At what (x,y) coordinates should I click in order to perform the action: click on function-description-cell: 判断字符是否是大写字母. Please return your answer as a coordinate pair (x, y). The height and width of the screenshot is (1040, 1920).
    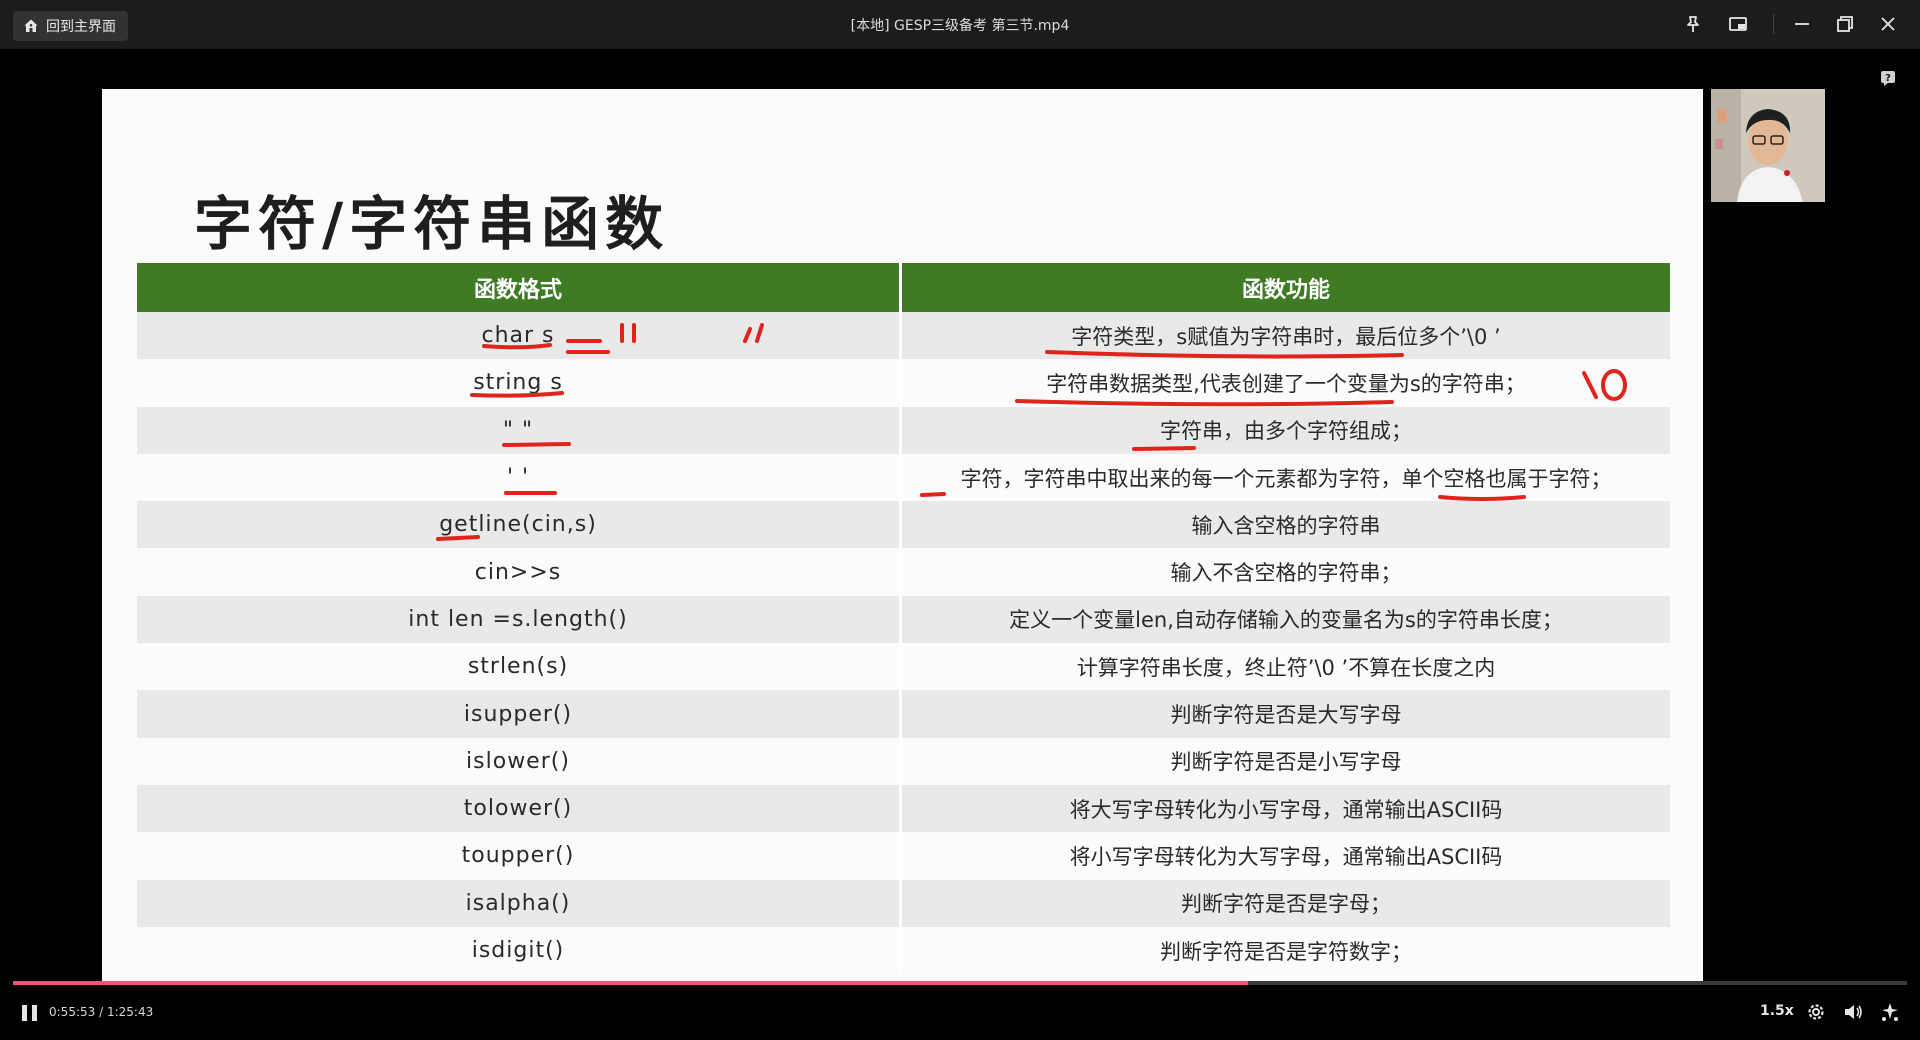
    Looking at the image, I should click on (1286, 714).